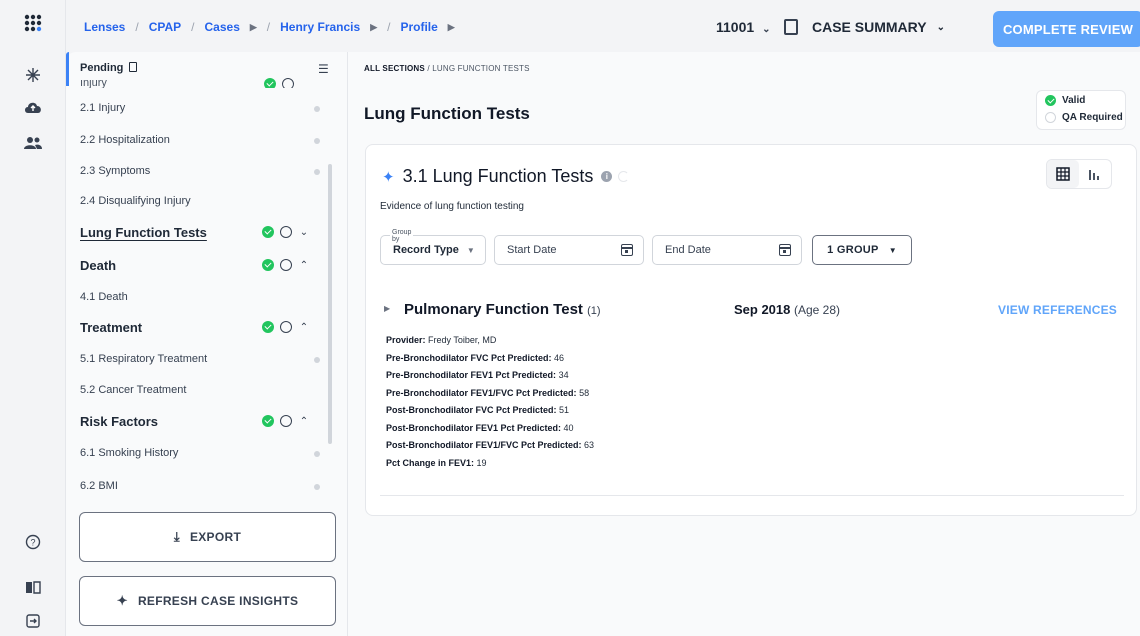 This screenshot has width=1140, height=636. What do you see at coordinates (1095, 174) in the screenshot?
I see `chart-view-icon` at bounding box center [1095, 174].